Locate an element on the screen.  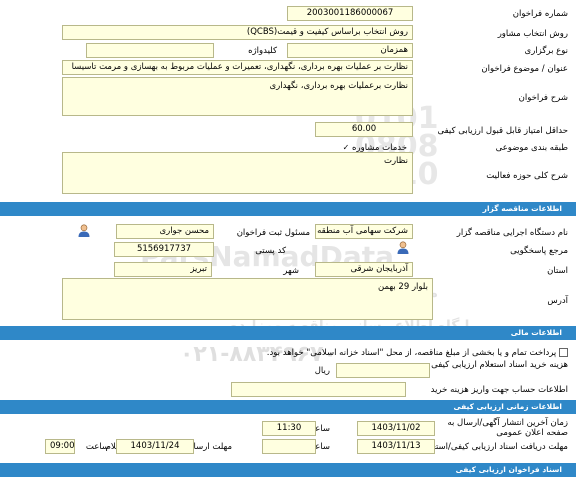
postal-code-label: کد پستی is located at coordinates (270, 251).